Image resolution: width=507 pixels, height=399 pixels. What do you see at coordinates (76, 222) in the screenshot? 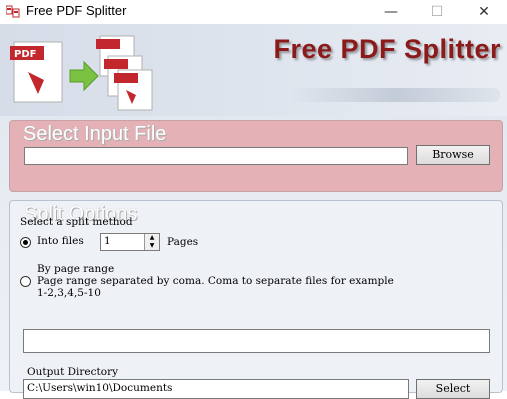
I see `split-method-label: Select a split method` at bounding box center [76, 222].